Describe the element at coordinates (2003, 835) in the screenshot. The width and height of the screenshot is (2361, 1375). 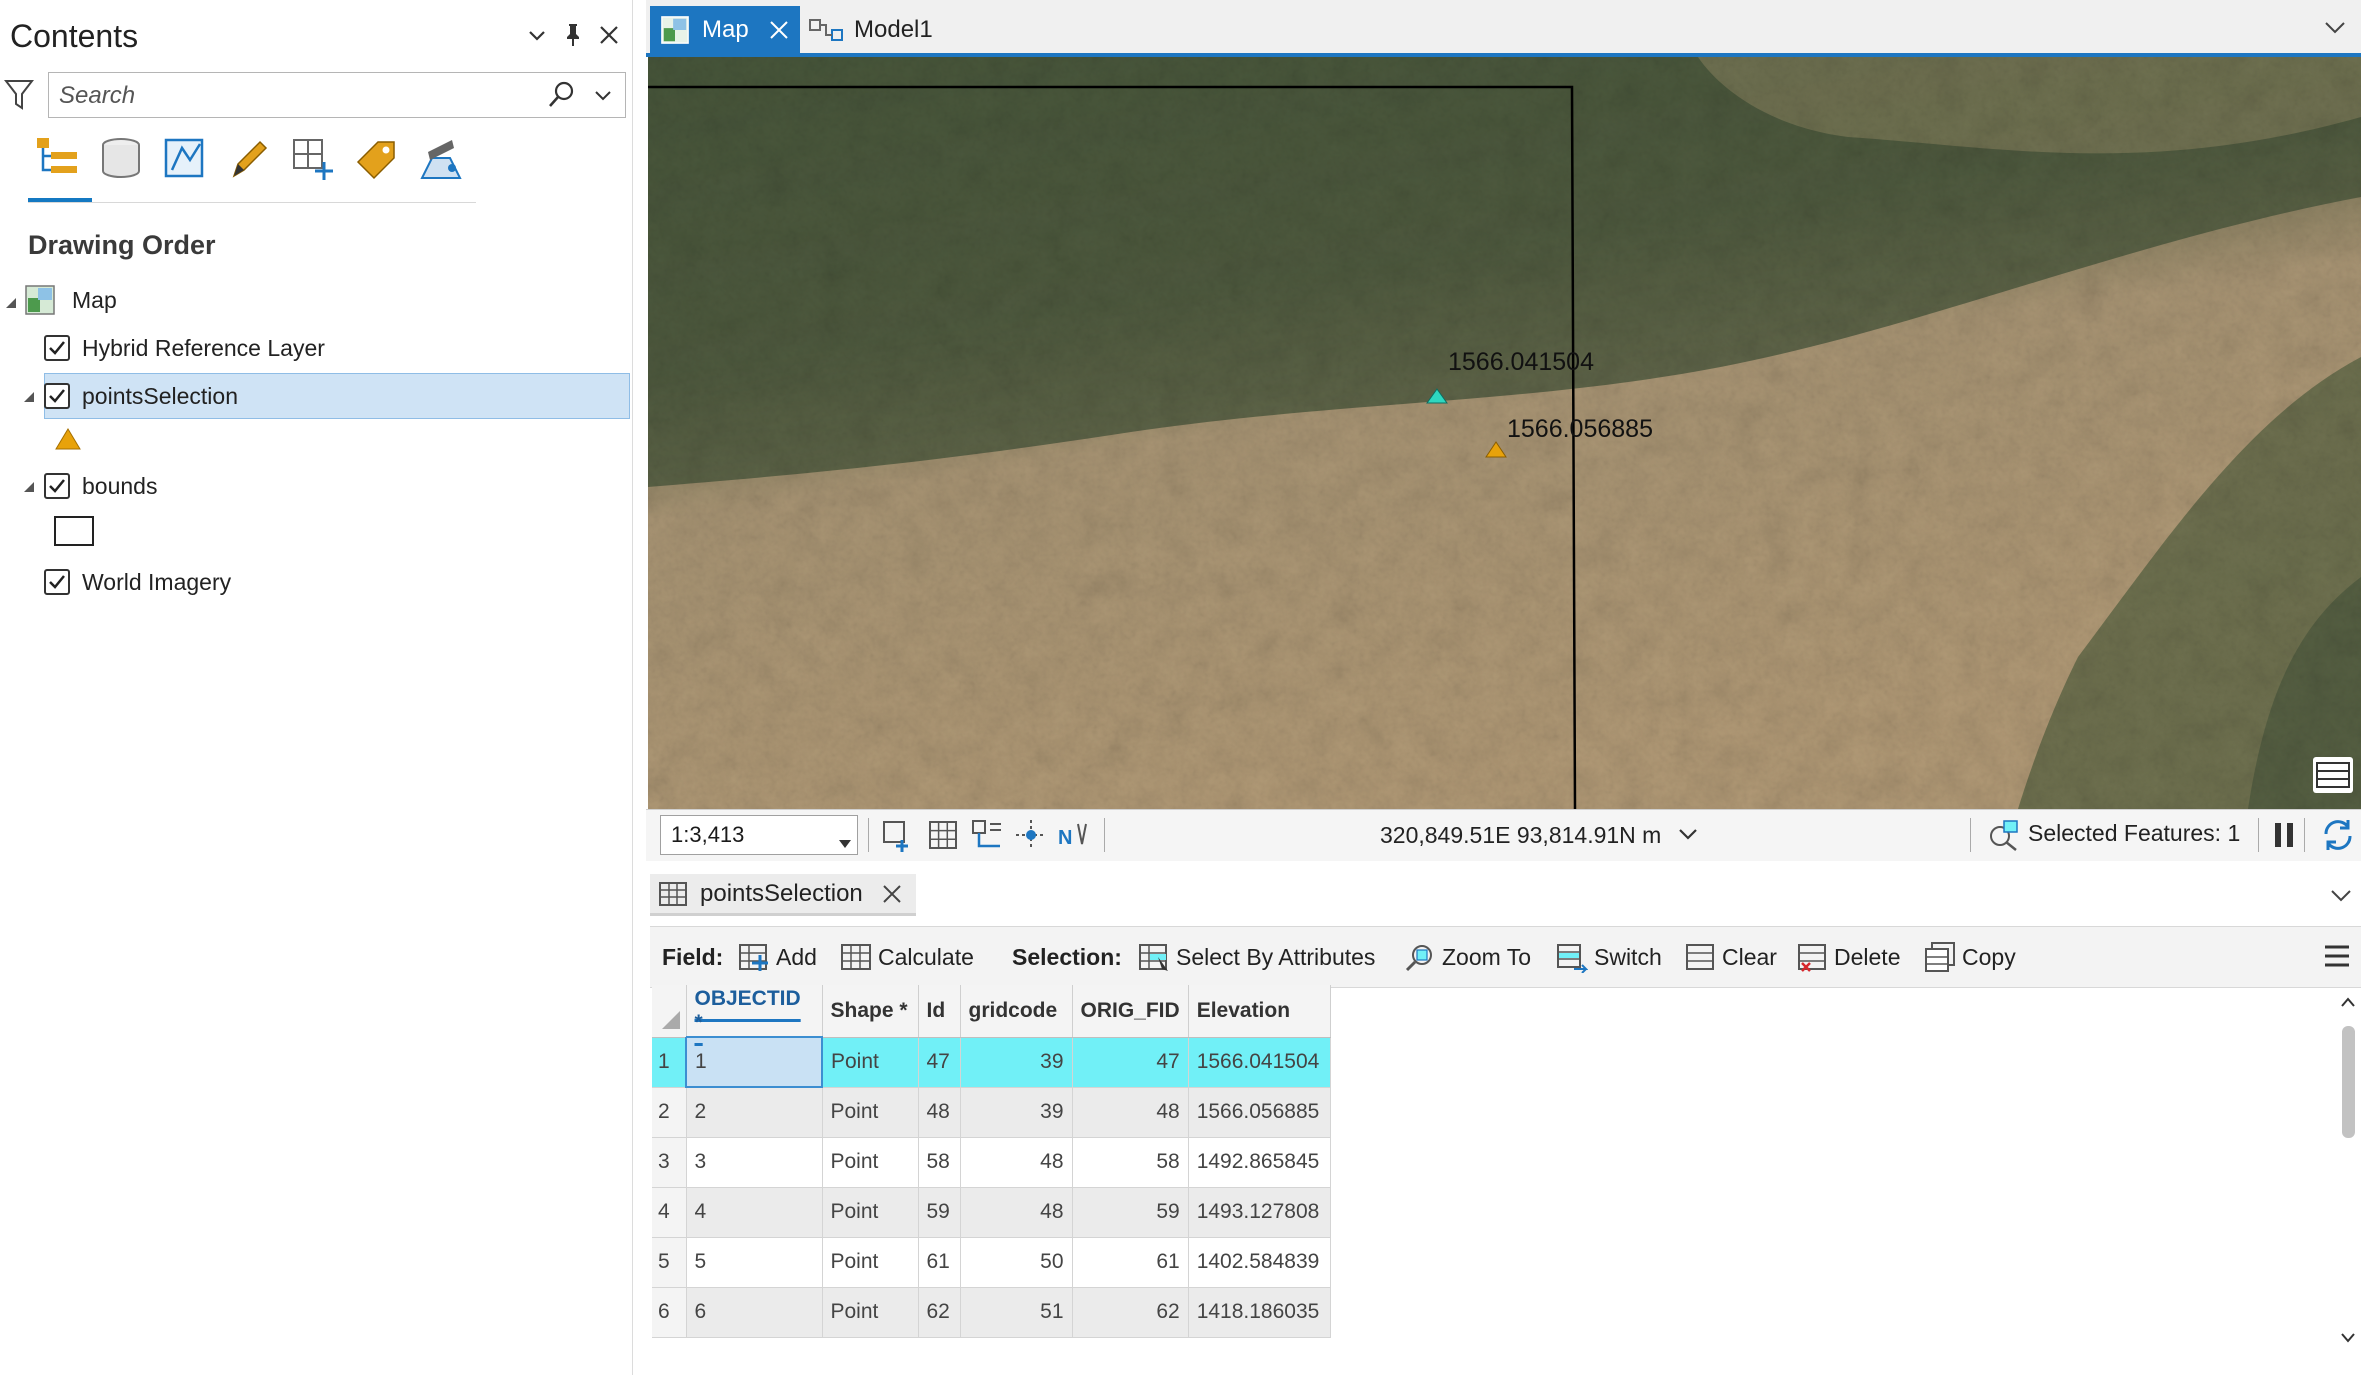
I see `selected-features-icon` at that location.